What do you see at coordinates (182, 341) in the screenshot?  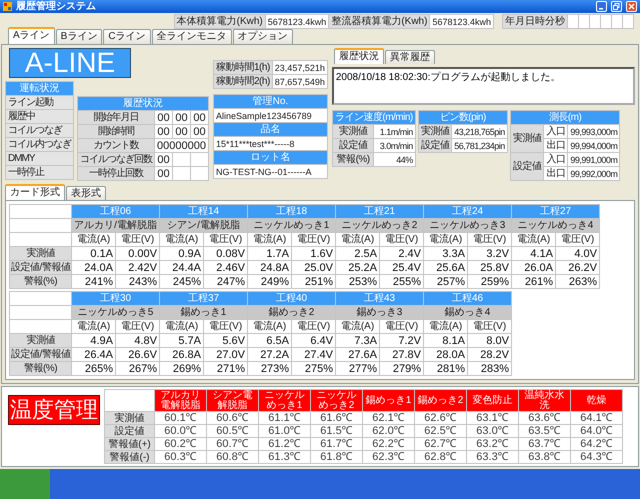 I see `value-cell: 5.7A` at bounding box center [182, 341].